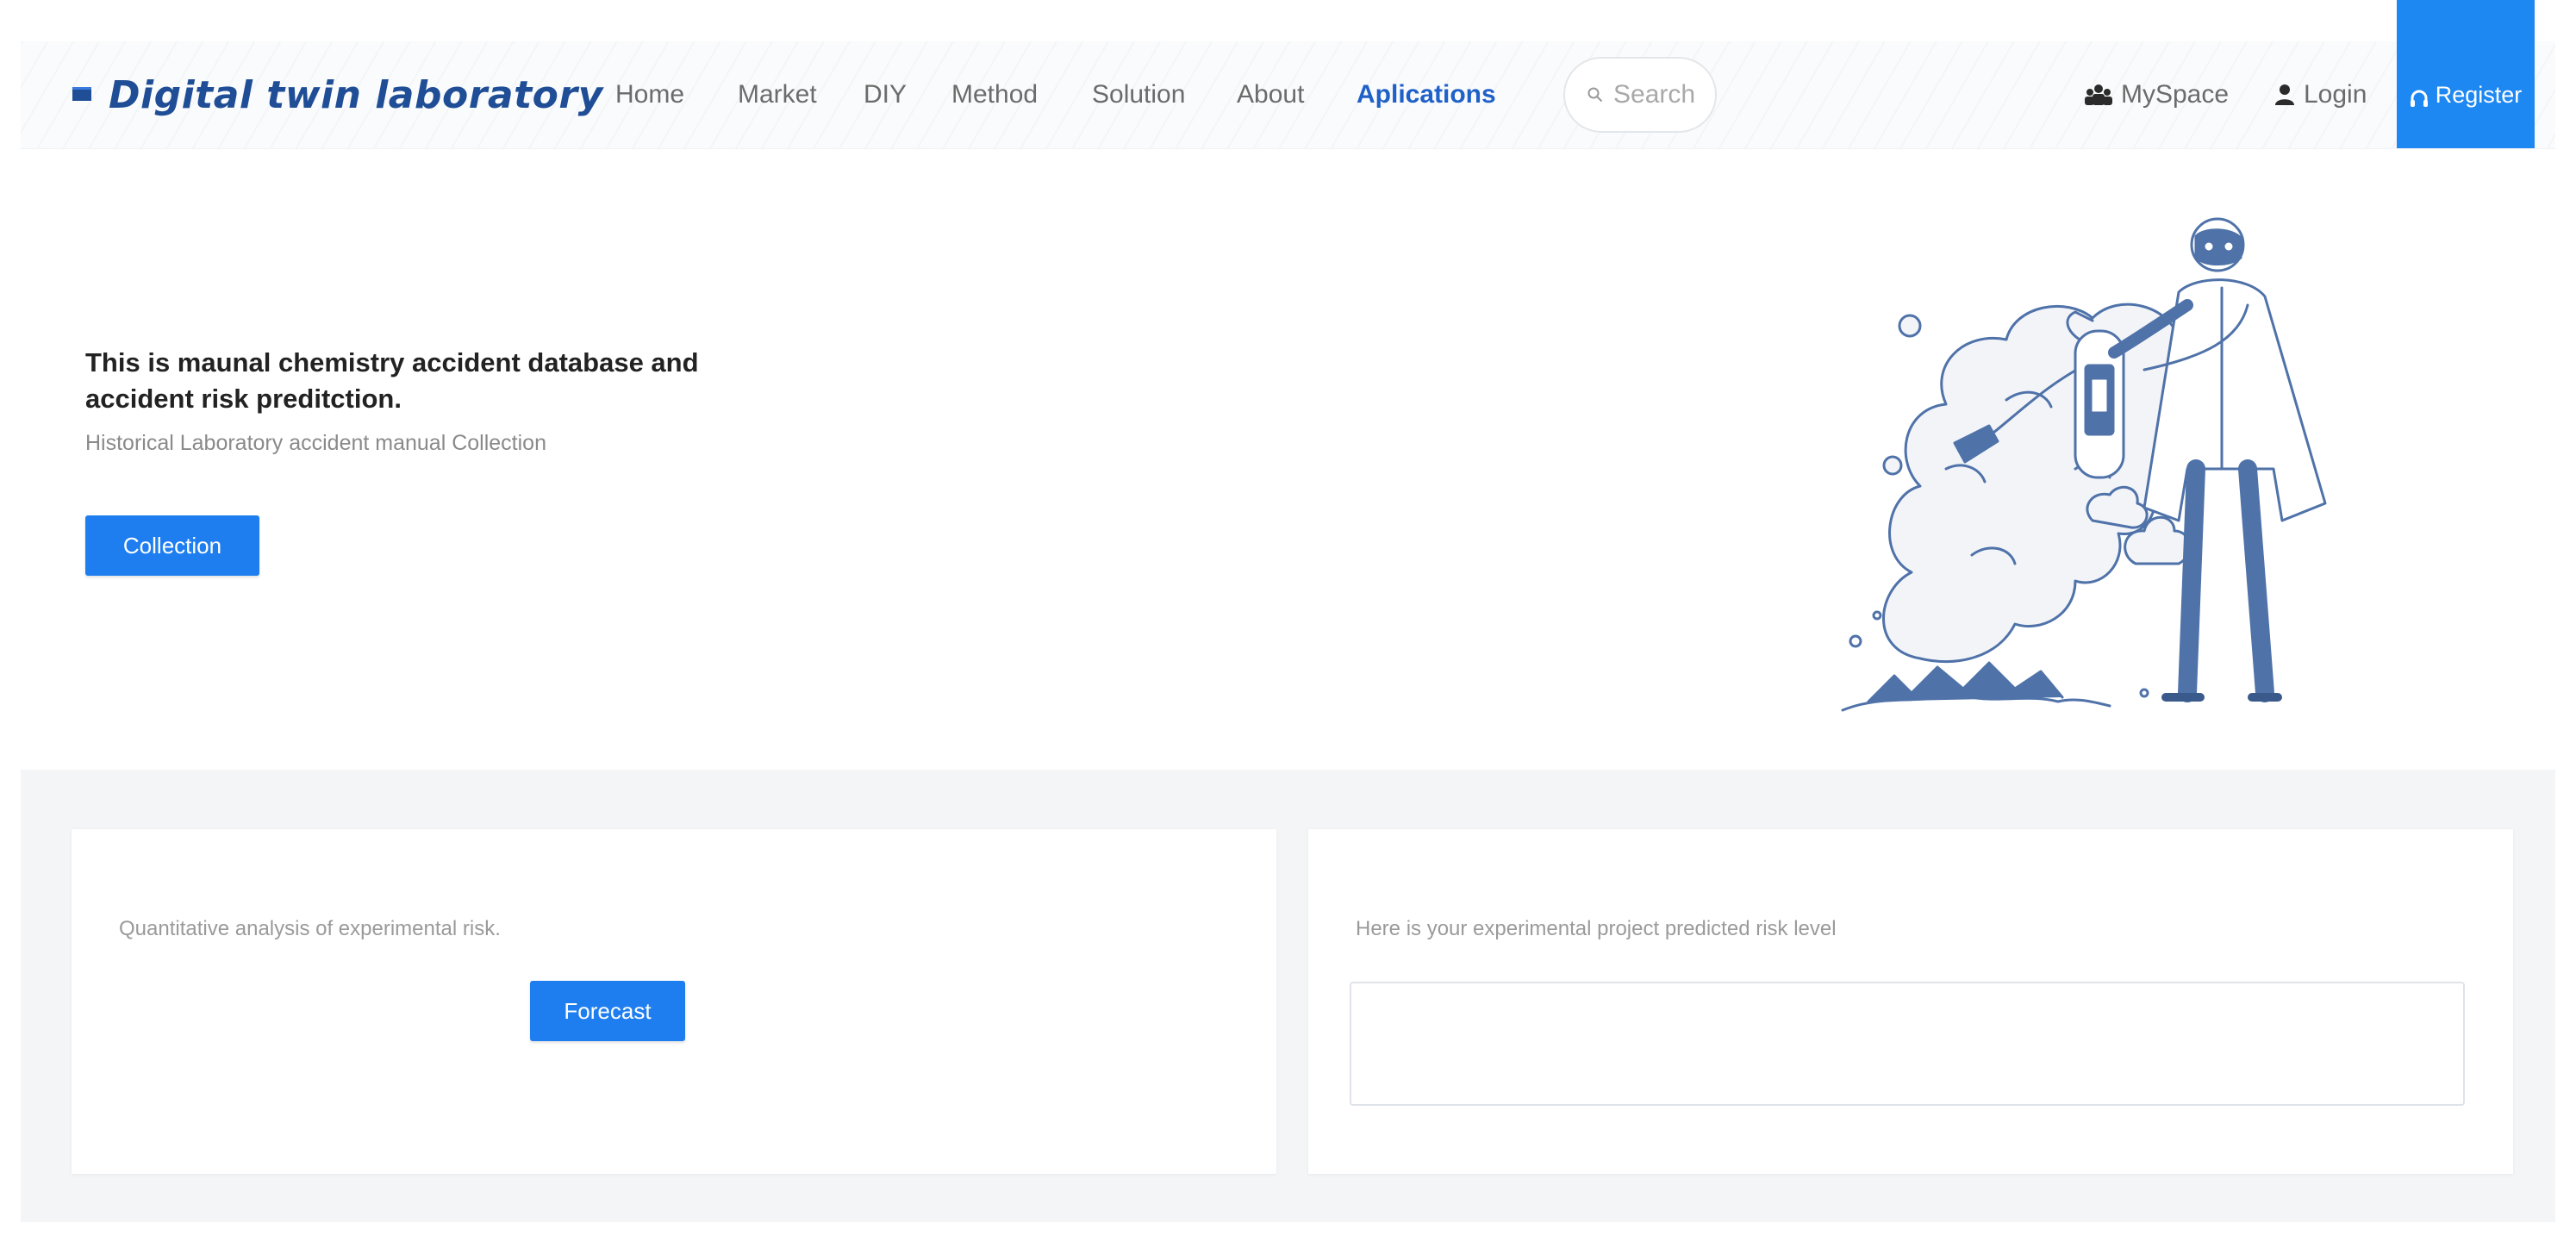 The height and width of the screenshot is (1248, 2576). Describe the element at coordinates (2335, 94) in the screenshot. I see `login-label: Login` at that location.